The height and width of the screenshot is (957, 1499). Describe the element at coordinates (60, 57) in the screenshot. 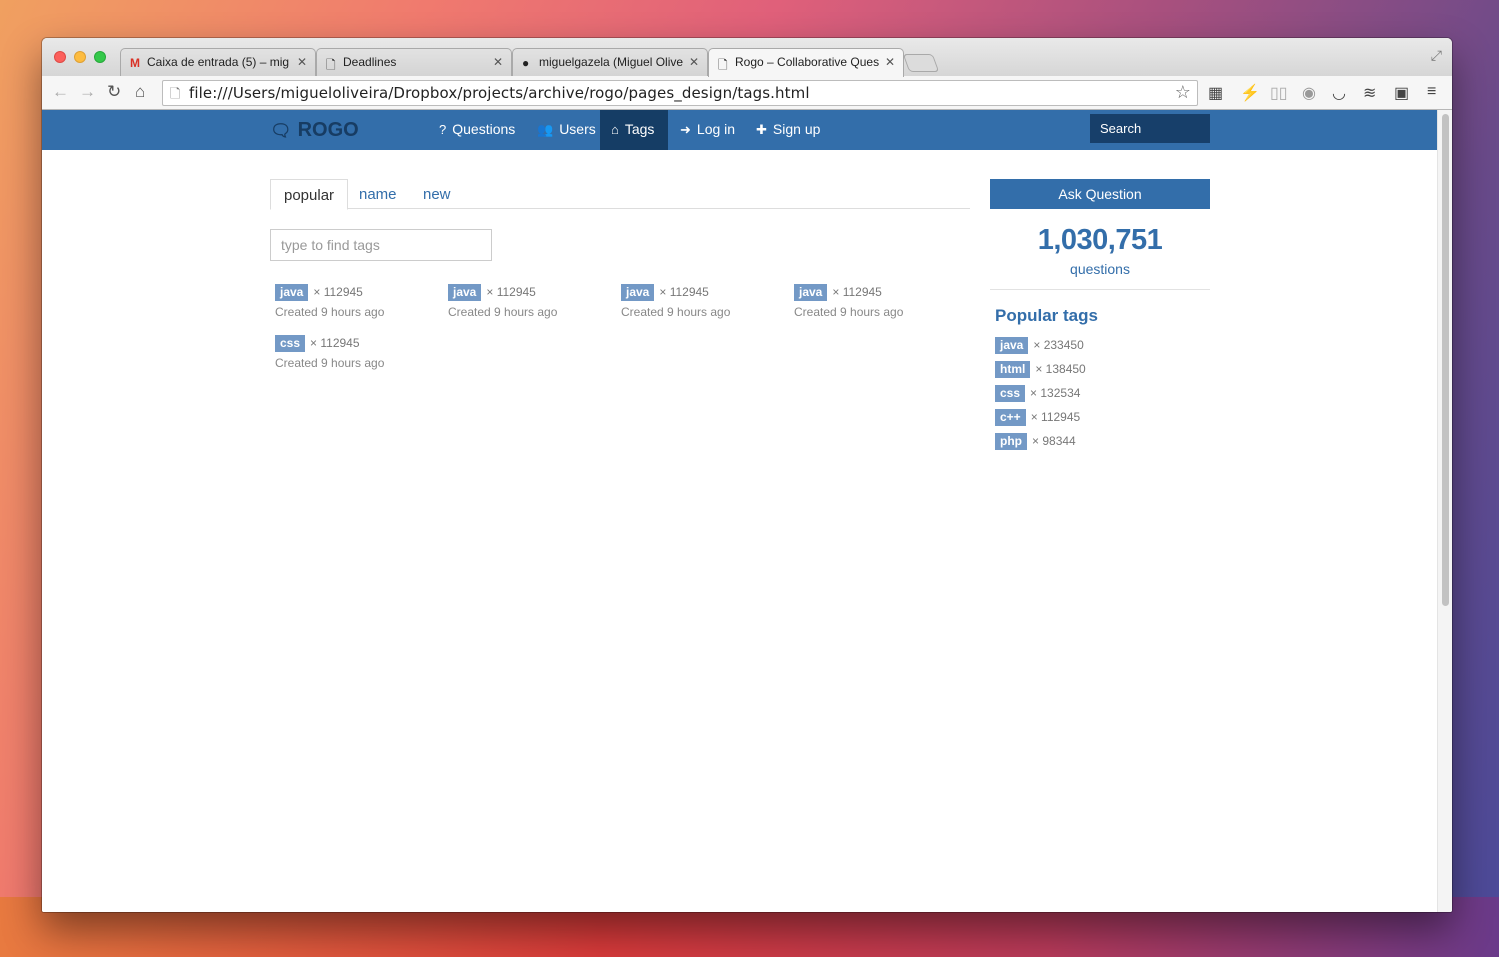

I see `close-window-button` at that location.